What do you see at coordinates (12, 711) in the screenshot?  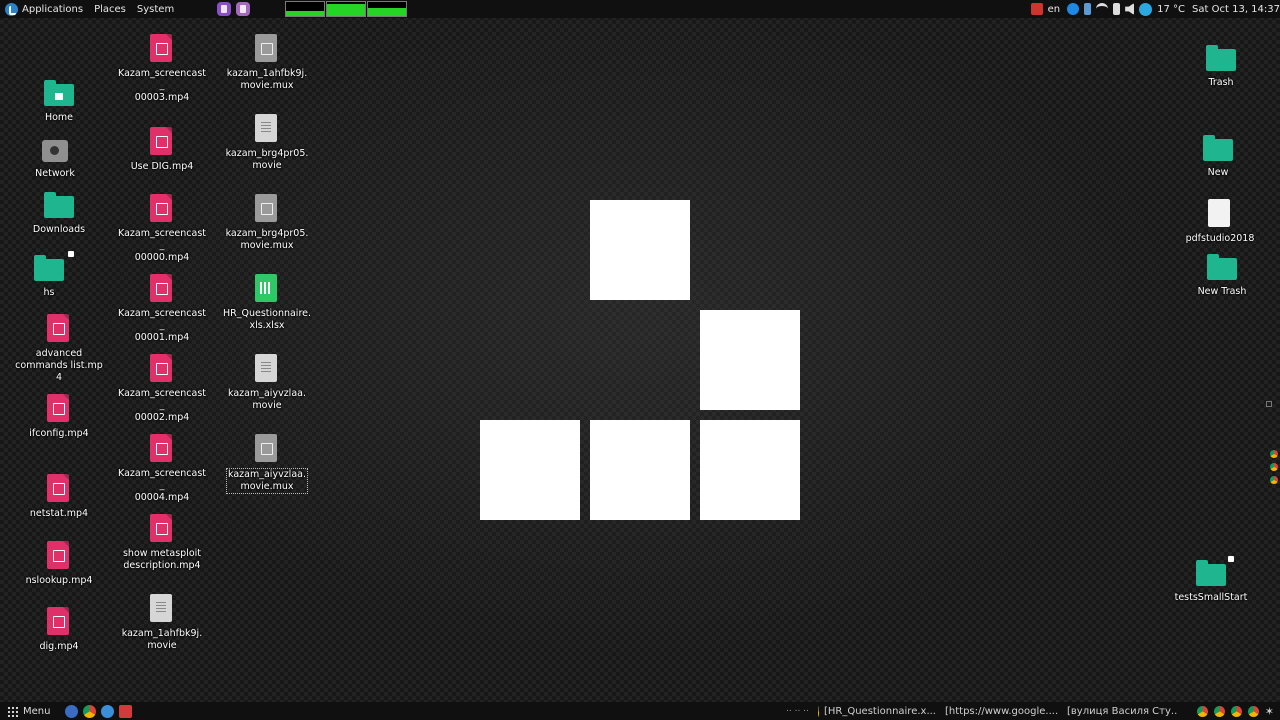 I see `menu-grid-icon` at bounding box center [12, 711].